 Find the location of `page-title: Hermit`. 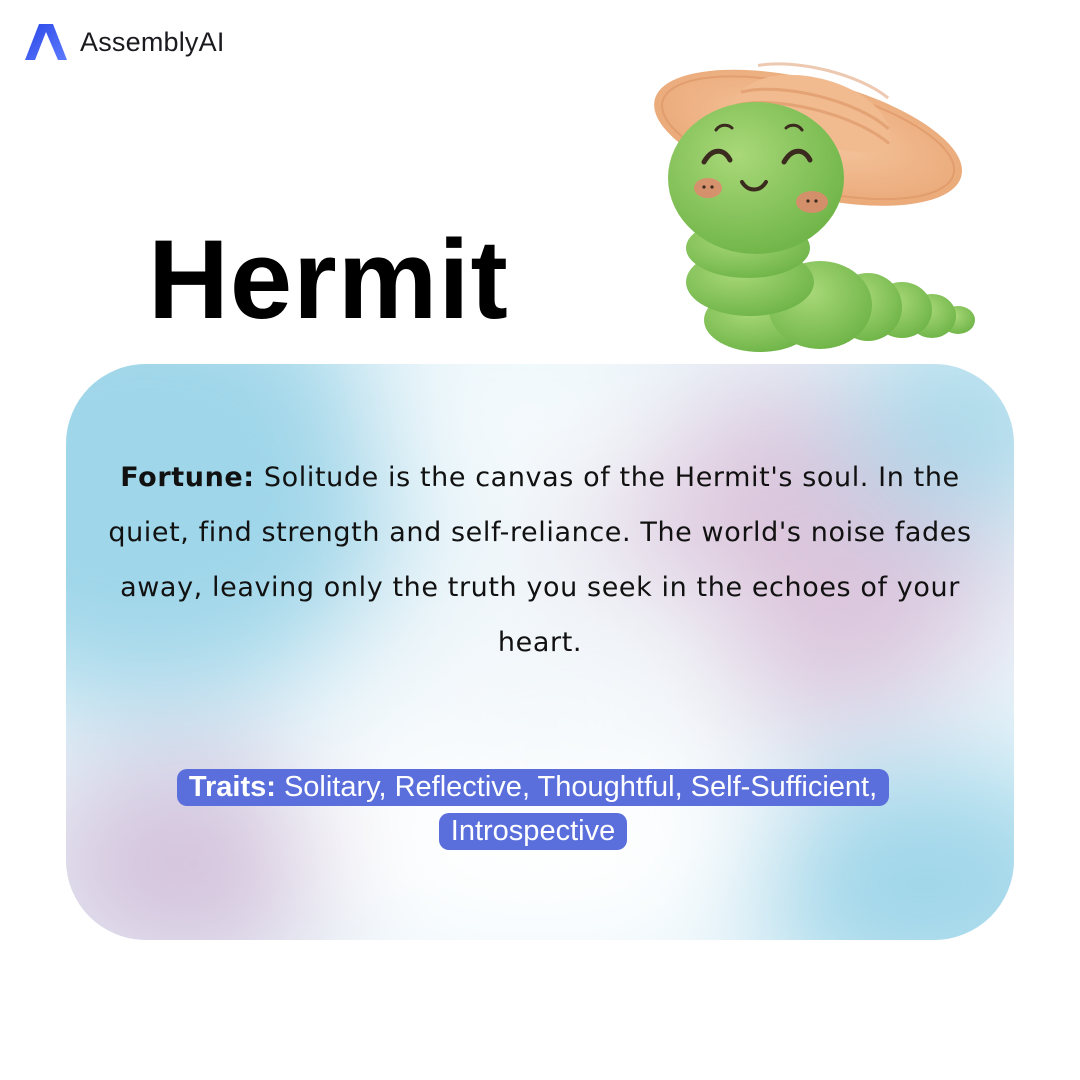

page-title: Hermit is located at coordinates (328, 279).